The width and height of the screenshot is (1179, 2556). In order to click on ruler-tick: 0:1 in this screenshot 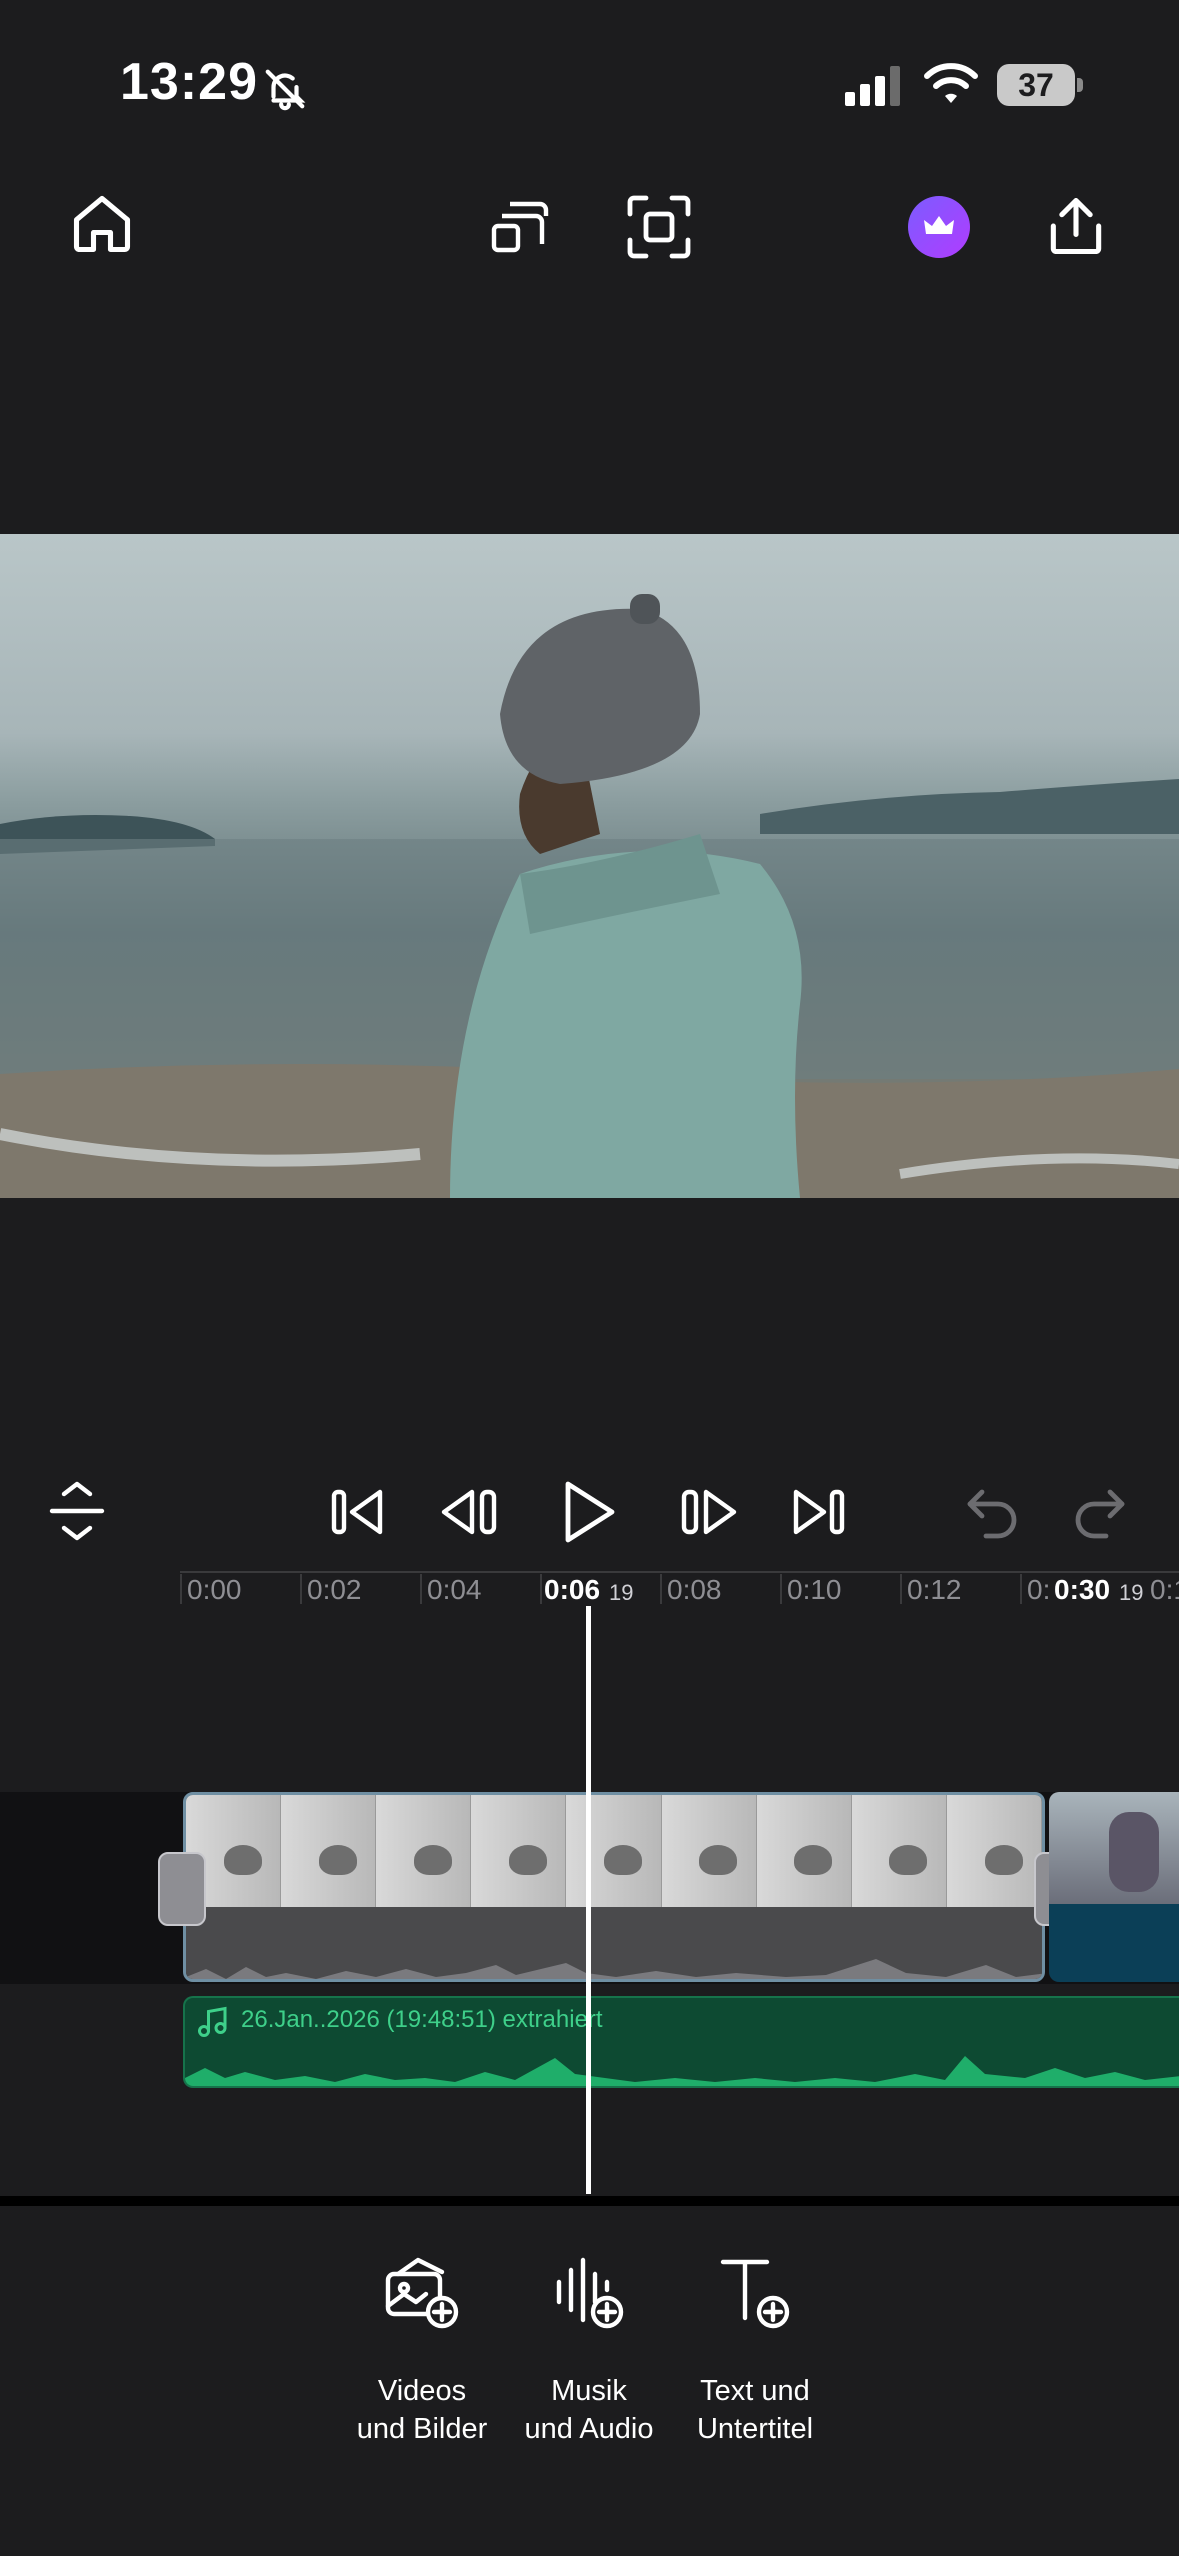, I will do `click(1164, 1589)`.